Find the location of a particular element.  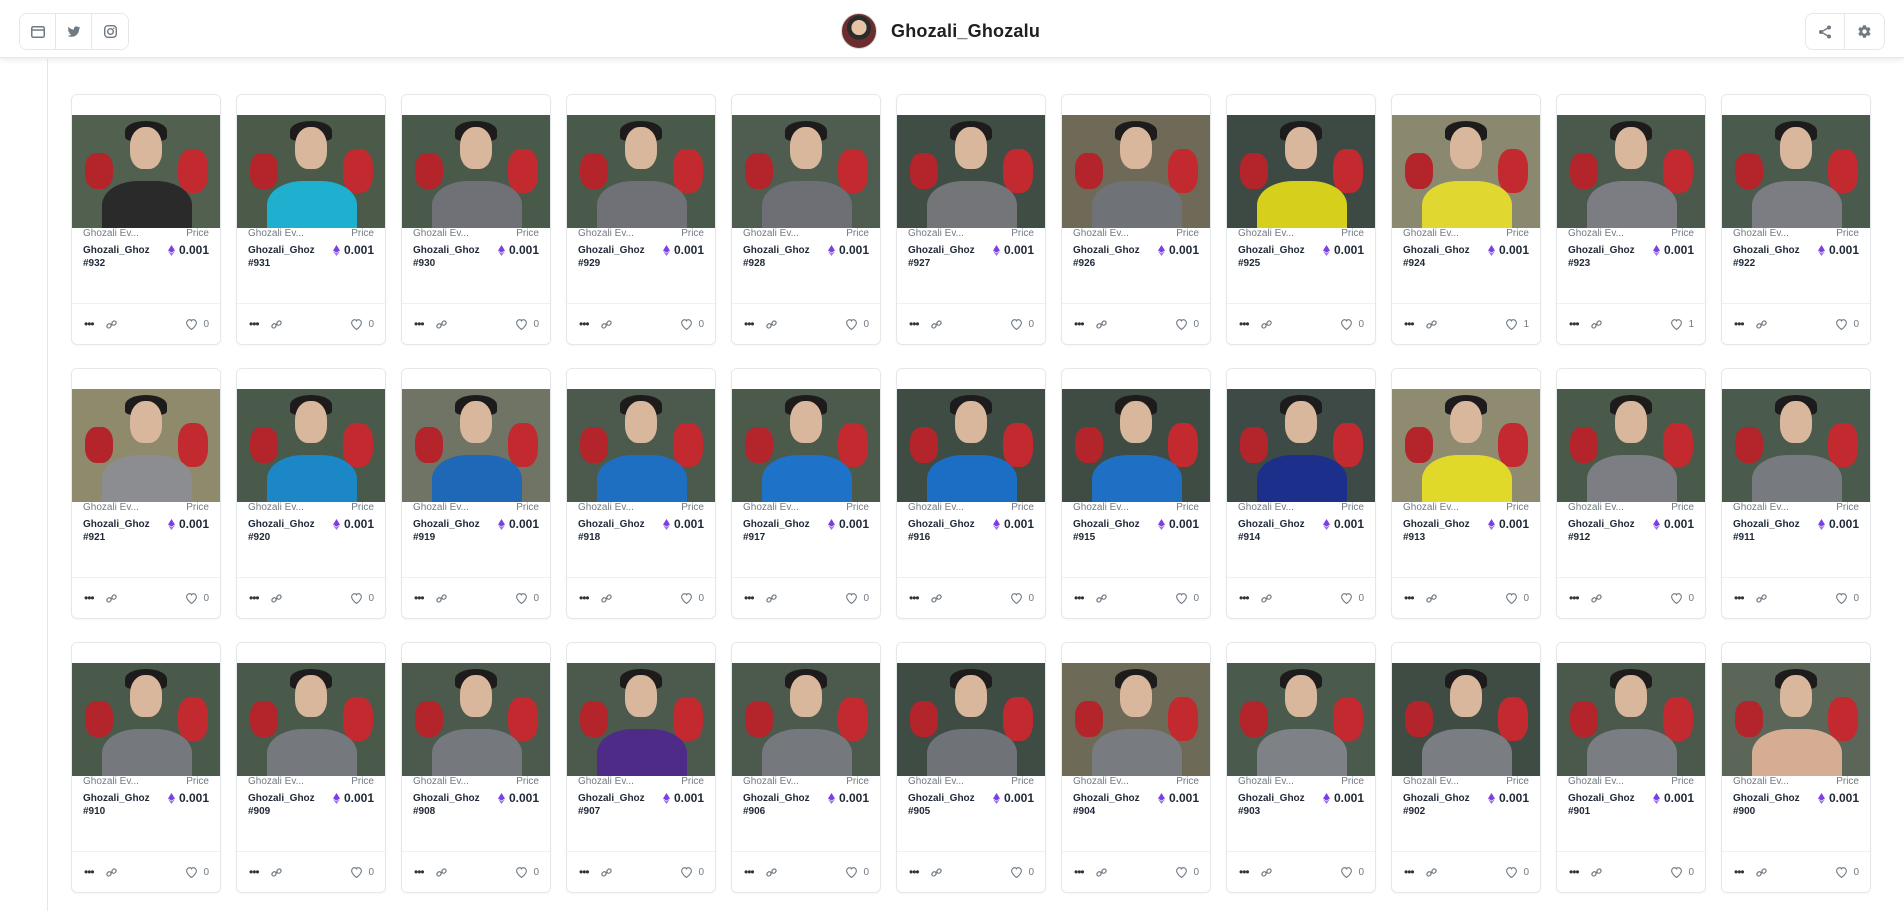

token-id: #907 is located at coordinates (641, 813).